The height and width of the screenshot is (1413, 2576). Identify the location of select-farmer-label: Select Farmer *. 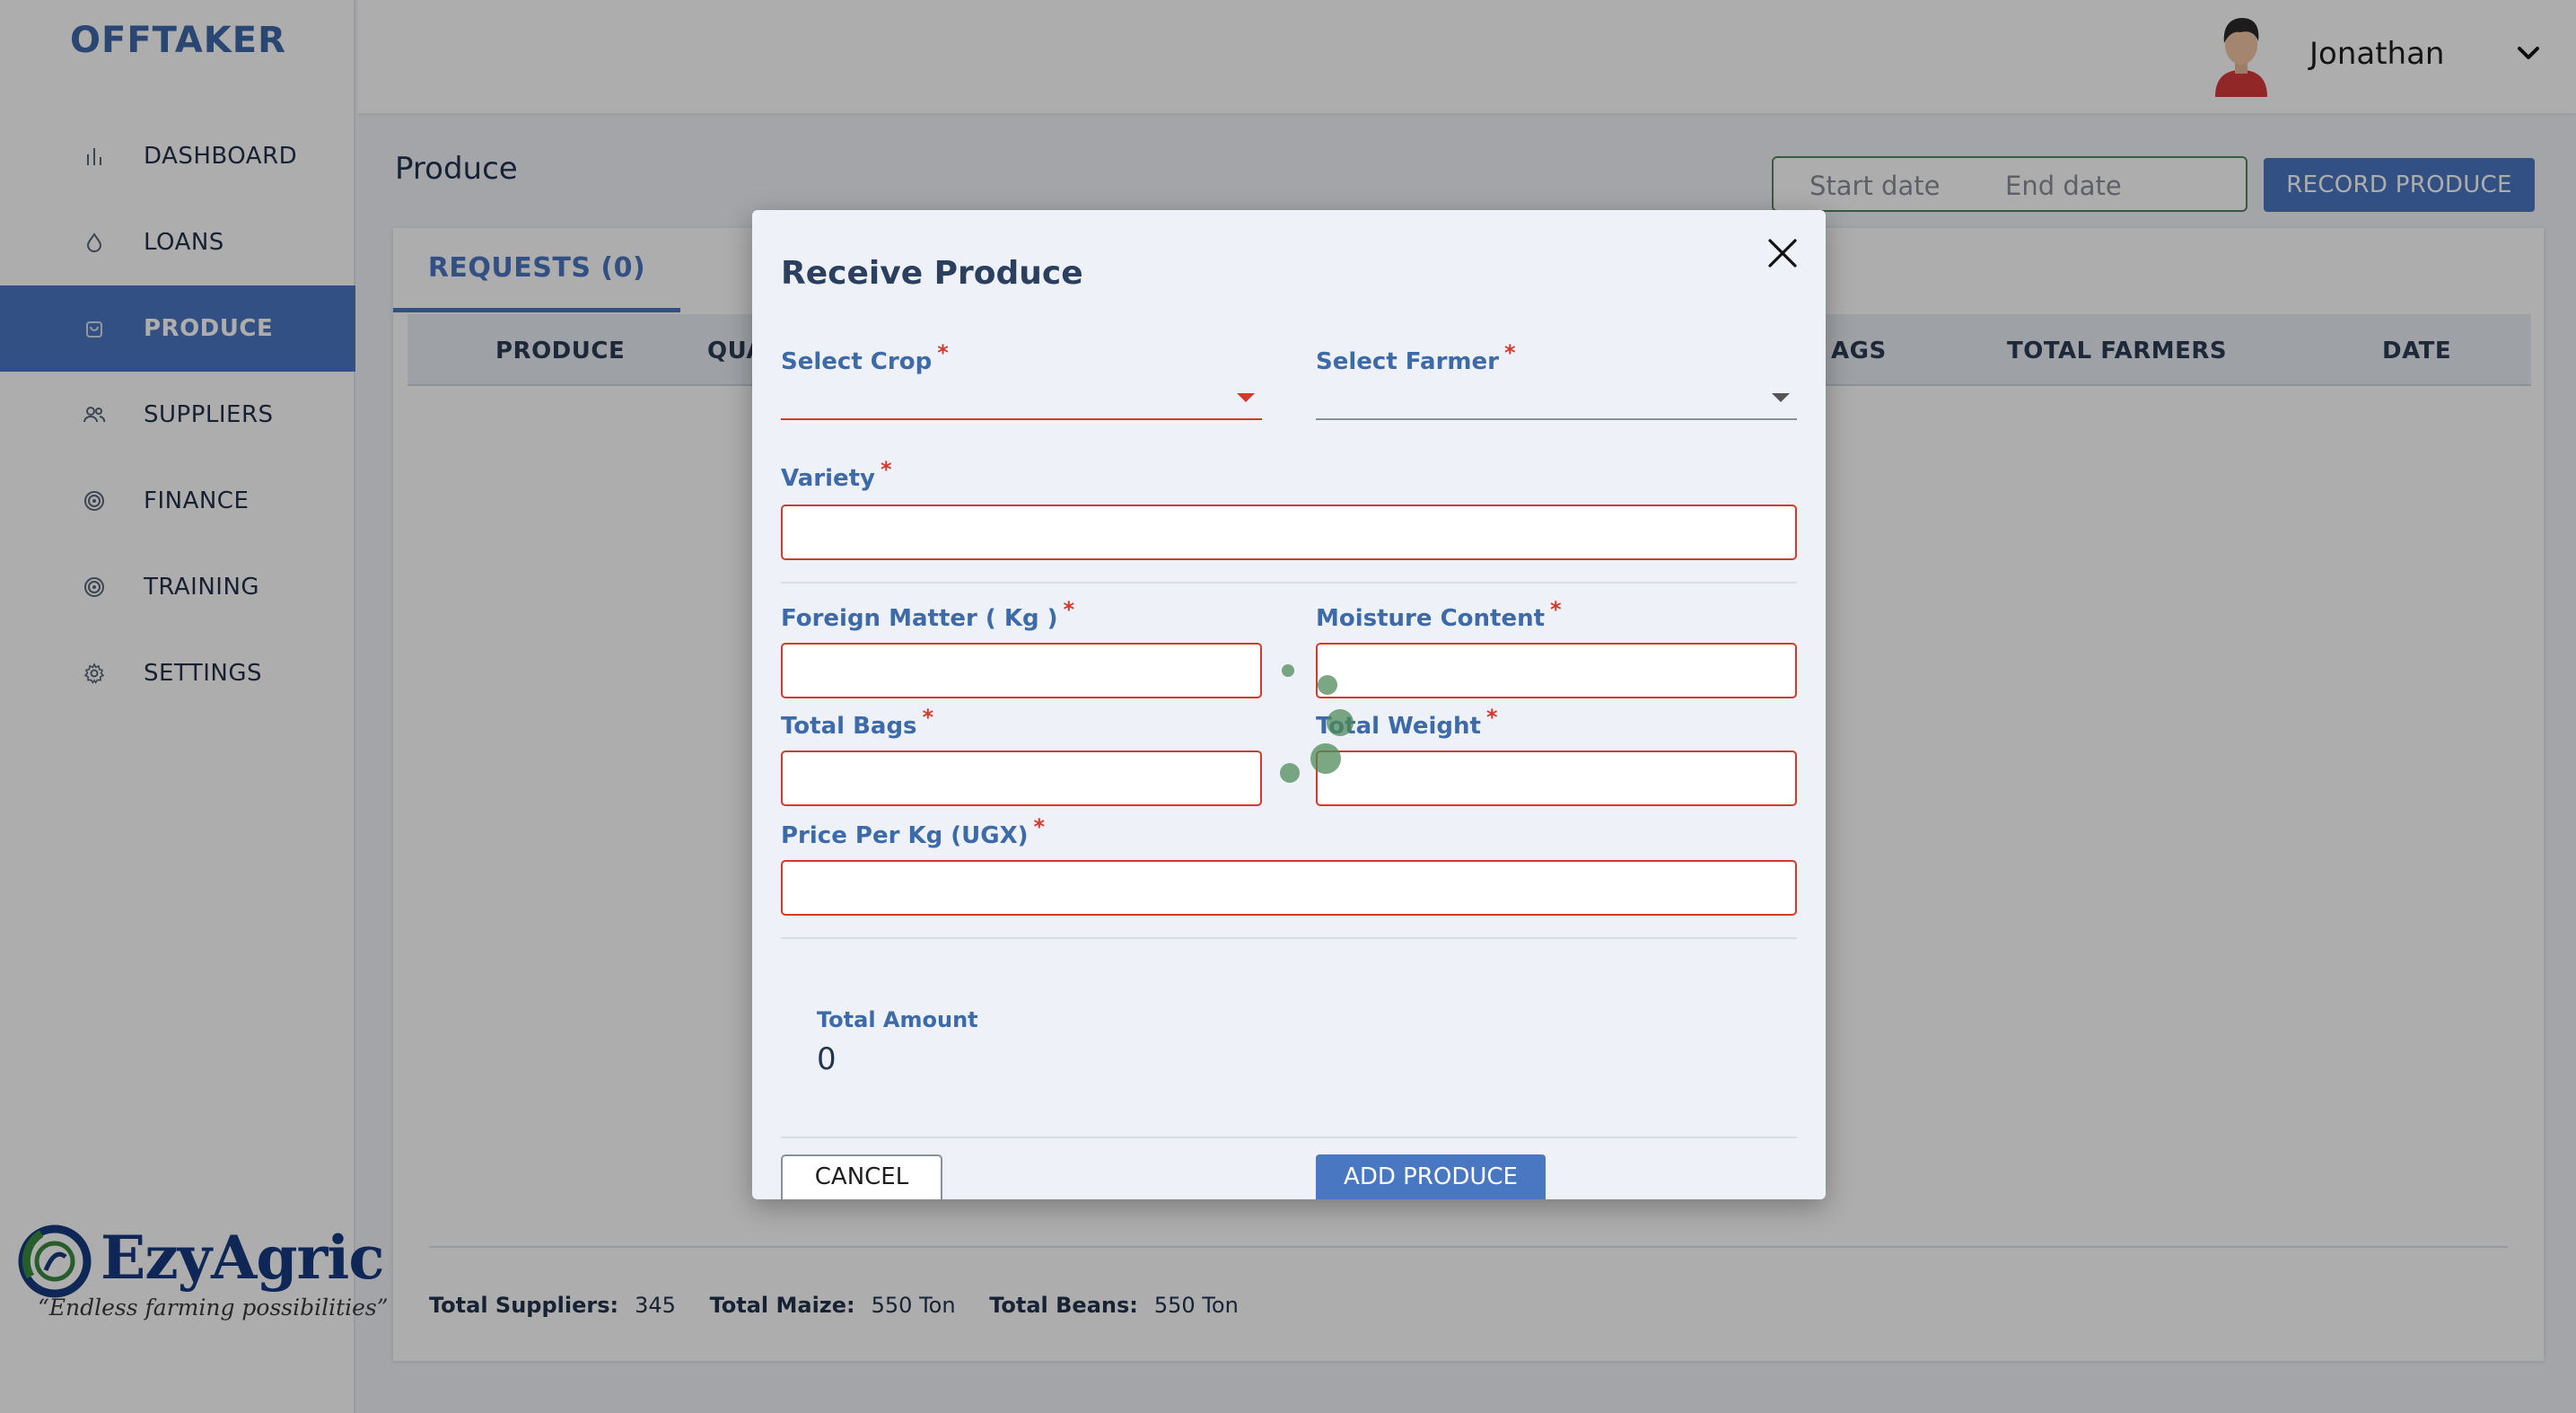
(1416, 357).